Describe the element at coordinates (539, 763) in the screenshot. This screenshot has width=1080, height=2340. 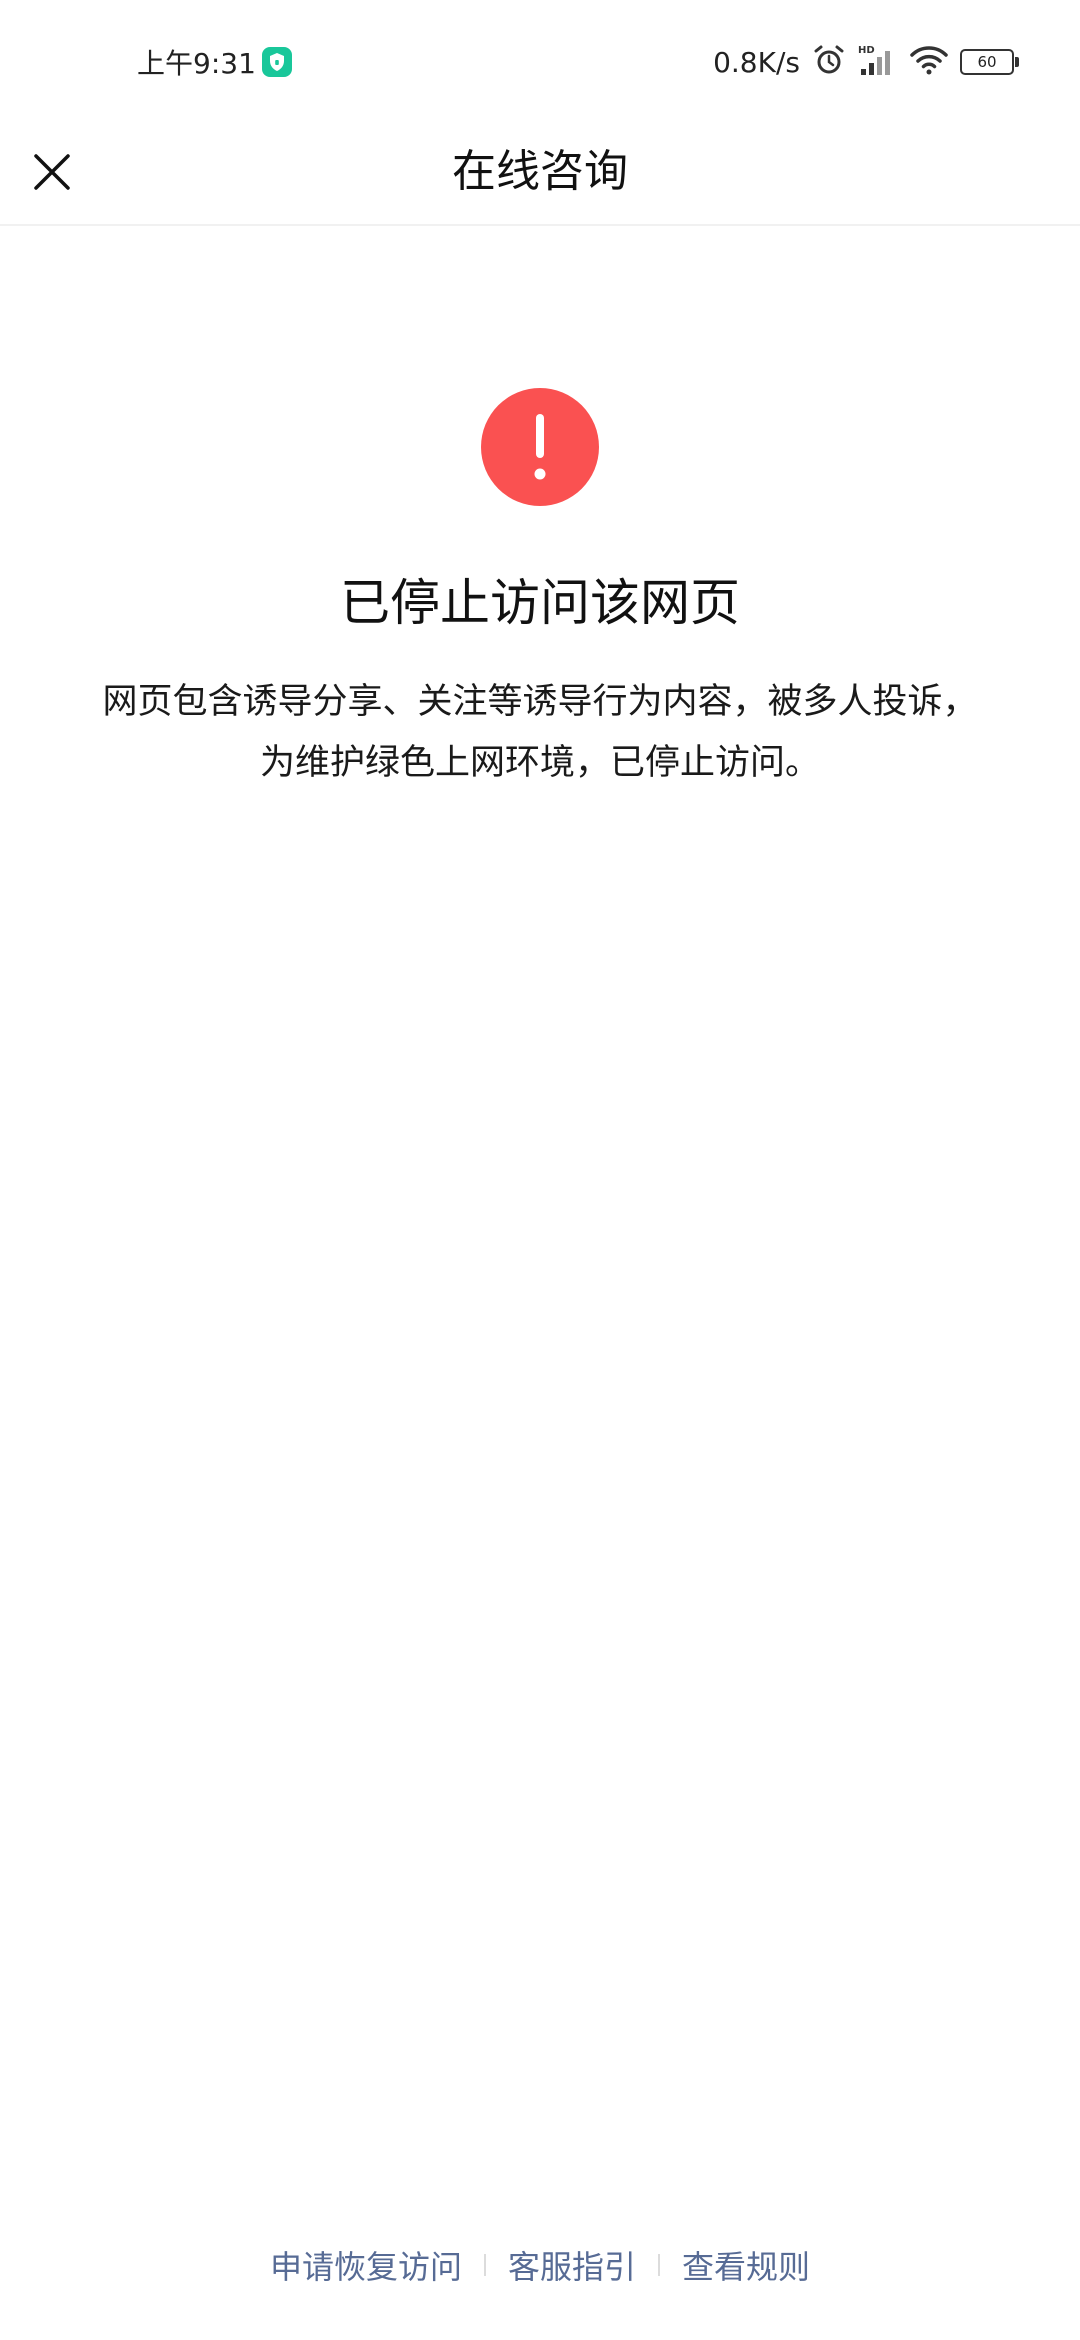
I see `description-line-2: 为维护绿色上网环境，已停止访问。` at that location.